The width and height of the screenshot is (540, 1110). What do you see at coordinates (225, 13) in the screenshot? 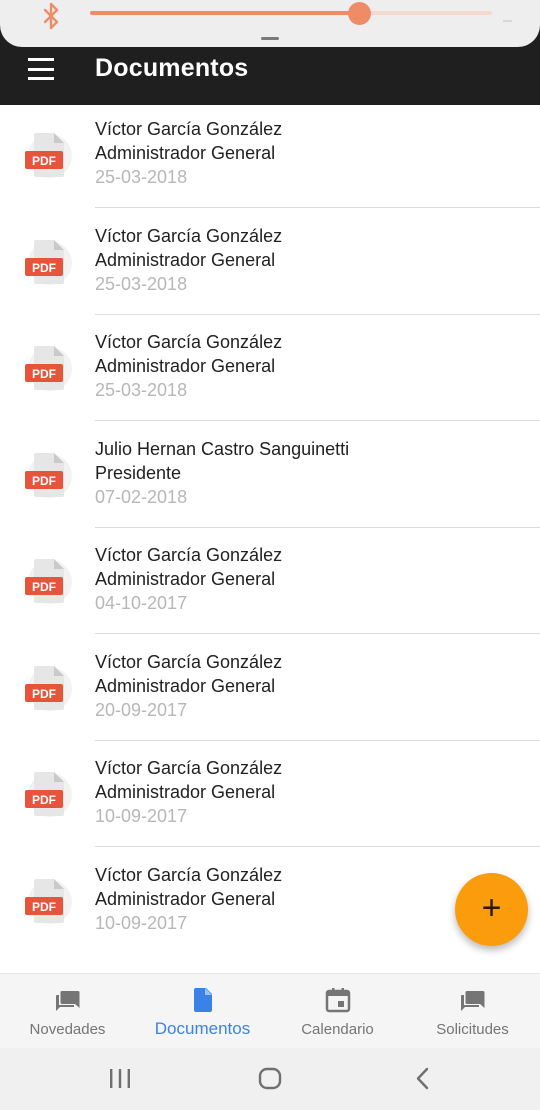
I see `brightness-slider-fill` at bounding box center [225, 13].